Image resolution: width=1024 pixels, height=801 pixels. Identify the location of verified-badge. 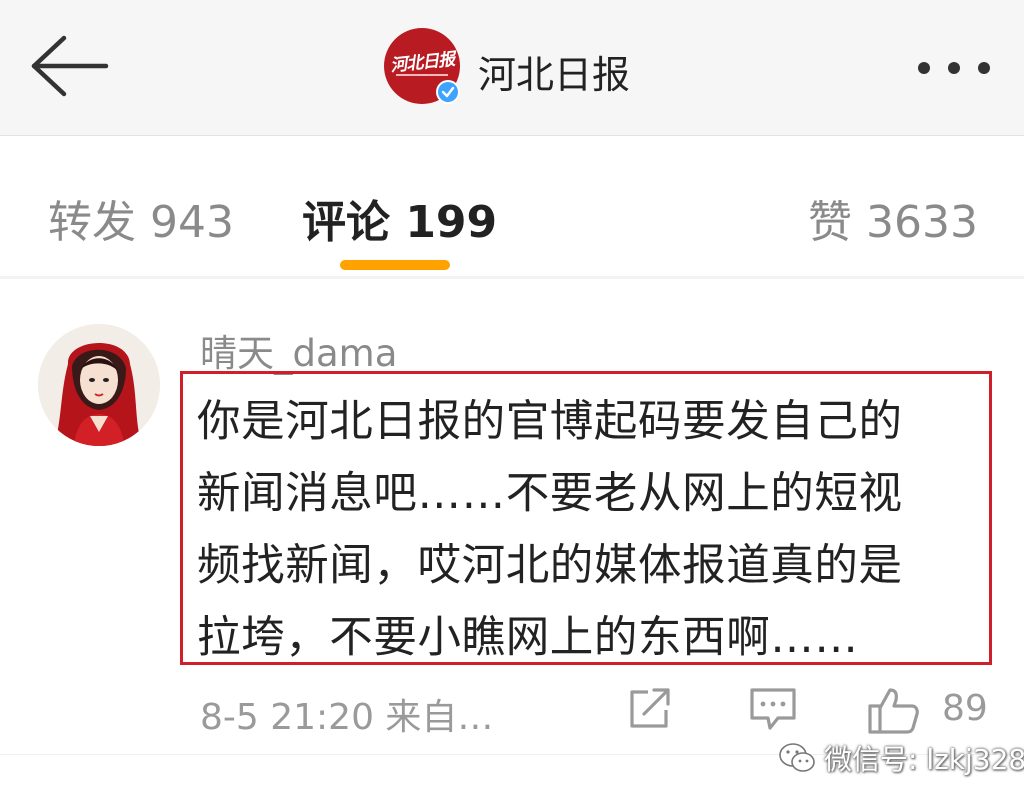
(448, 92).